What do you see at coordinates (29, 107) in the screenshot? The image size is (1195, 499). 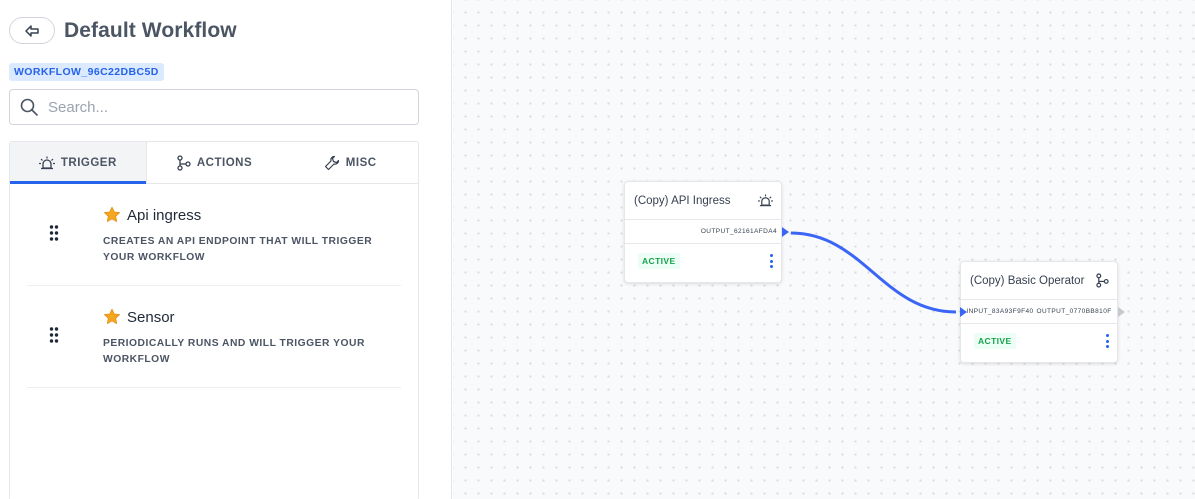 I see `search-icon` at bounding box center [29, 107].